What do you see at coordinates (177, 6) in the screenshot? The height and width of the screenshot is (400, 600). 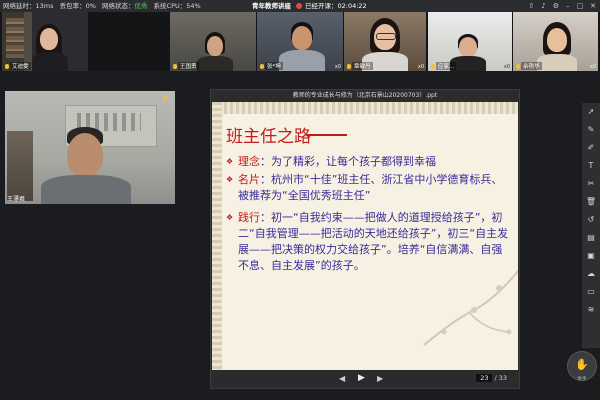 I see `cpu-text: 系统CPU：54%` at bounding box center [177, 6].